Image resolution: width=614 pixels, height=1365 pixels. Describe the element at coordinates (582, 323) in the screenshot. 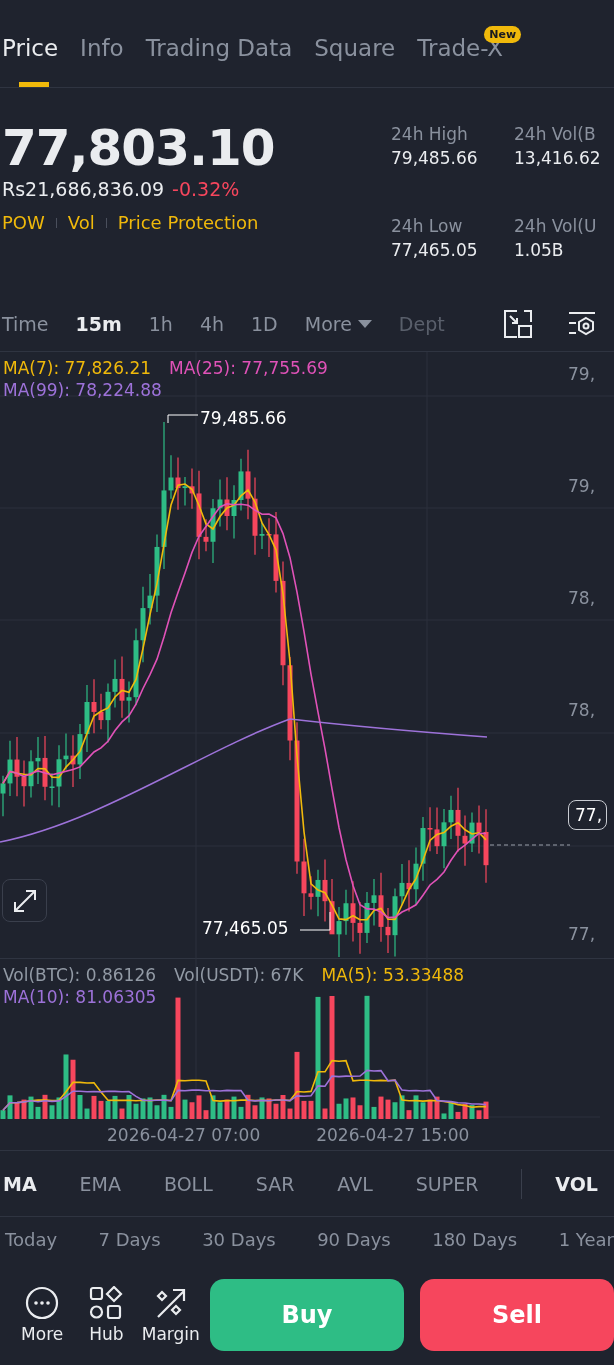

I see `settings-icon` at that location.